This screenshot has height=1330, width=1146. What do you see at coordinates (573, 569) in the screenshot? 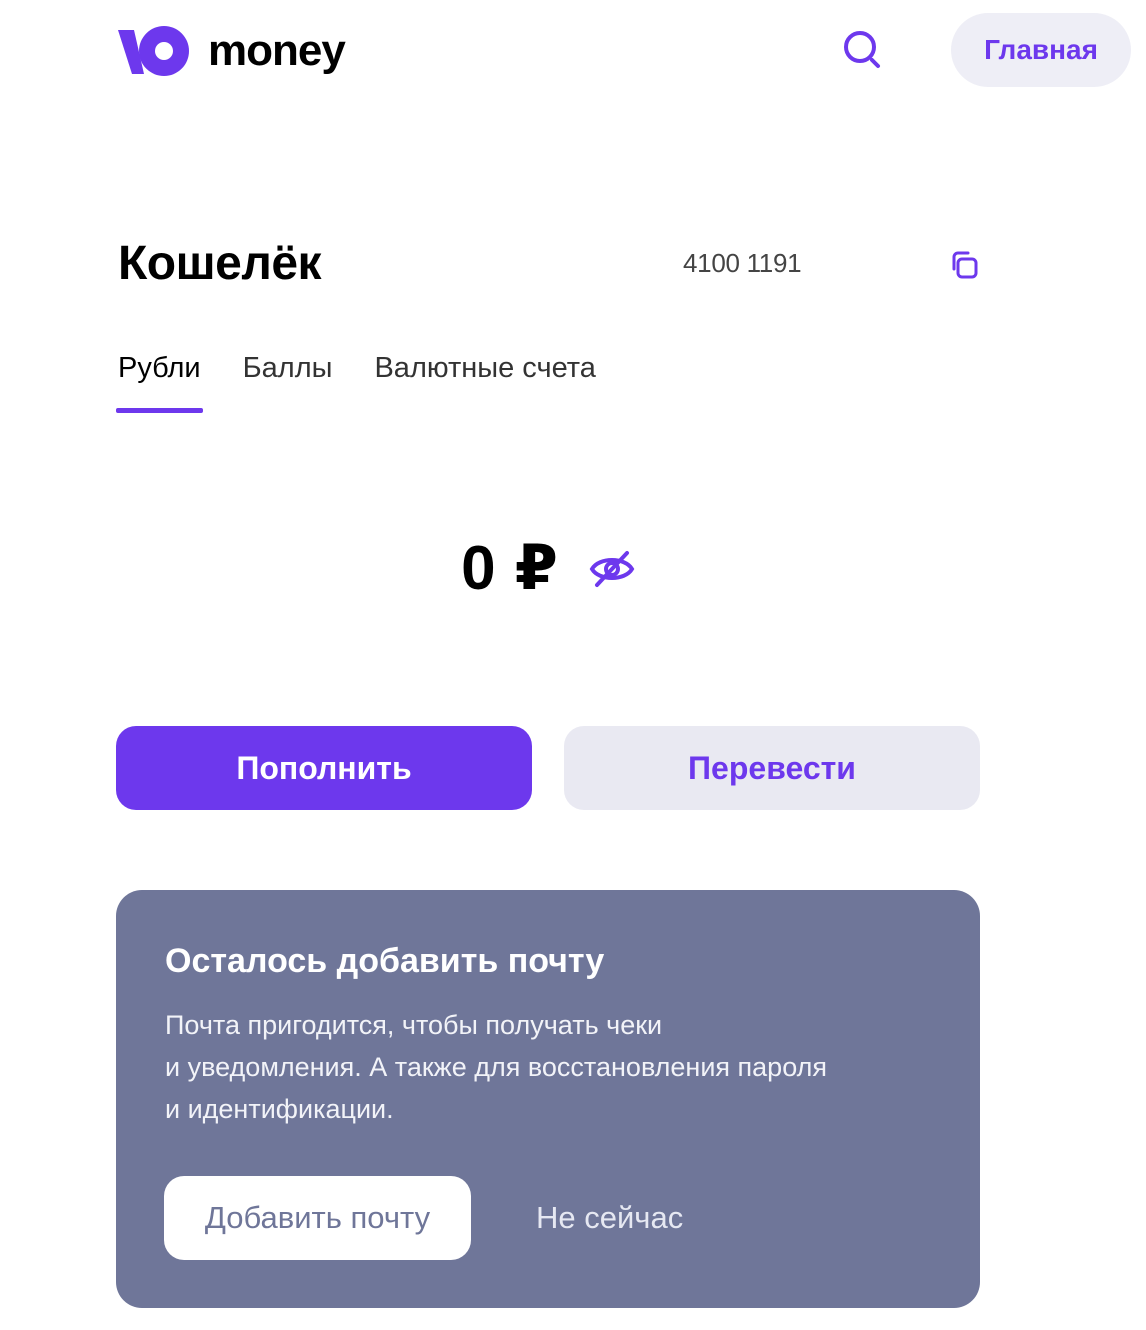
I see `balance-row: 0 ₽` at bounding box center [573, 569].